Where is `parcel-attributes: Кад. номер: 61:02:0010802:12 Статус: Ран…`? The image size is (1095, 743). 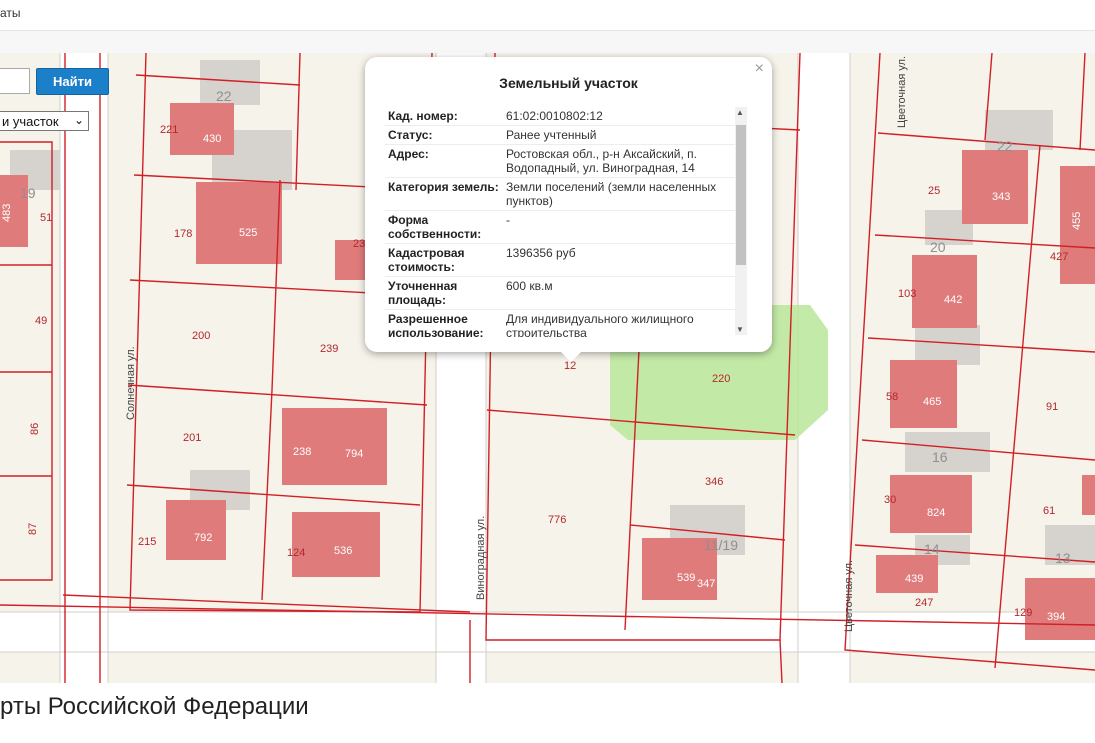
parcel-attributes: Кад. номер: 61:02:0010802:12 Статус: Ран… is located at coordinates (560, 222).